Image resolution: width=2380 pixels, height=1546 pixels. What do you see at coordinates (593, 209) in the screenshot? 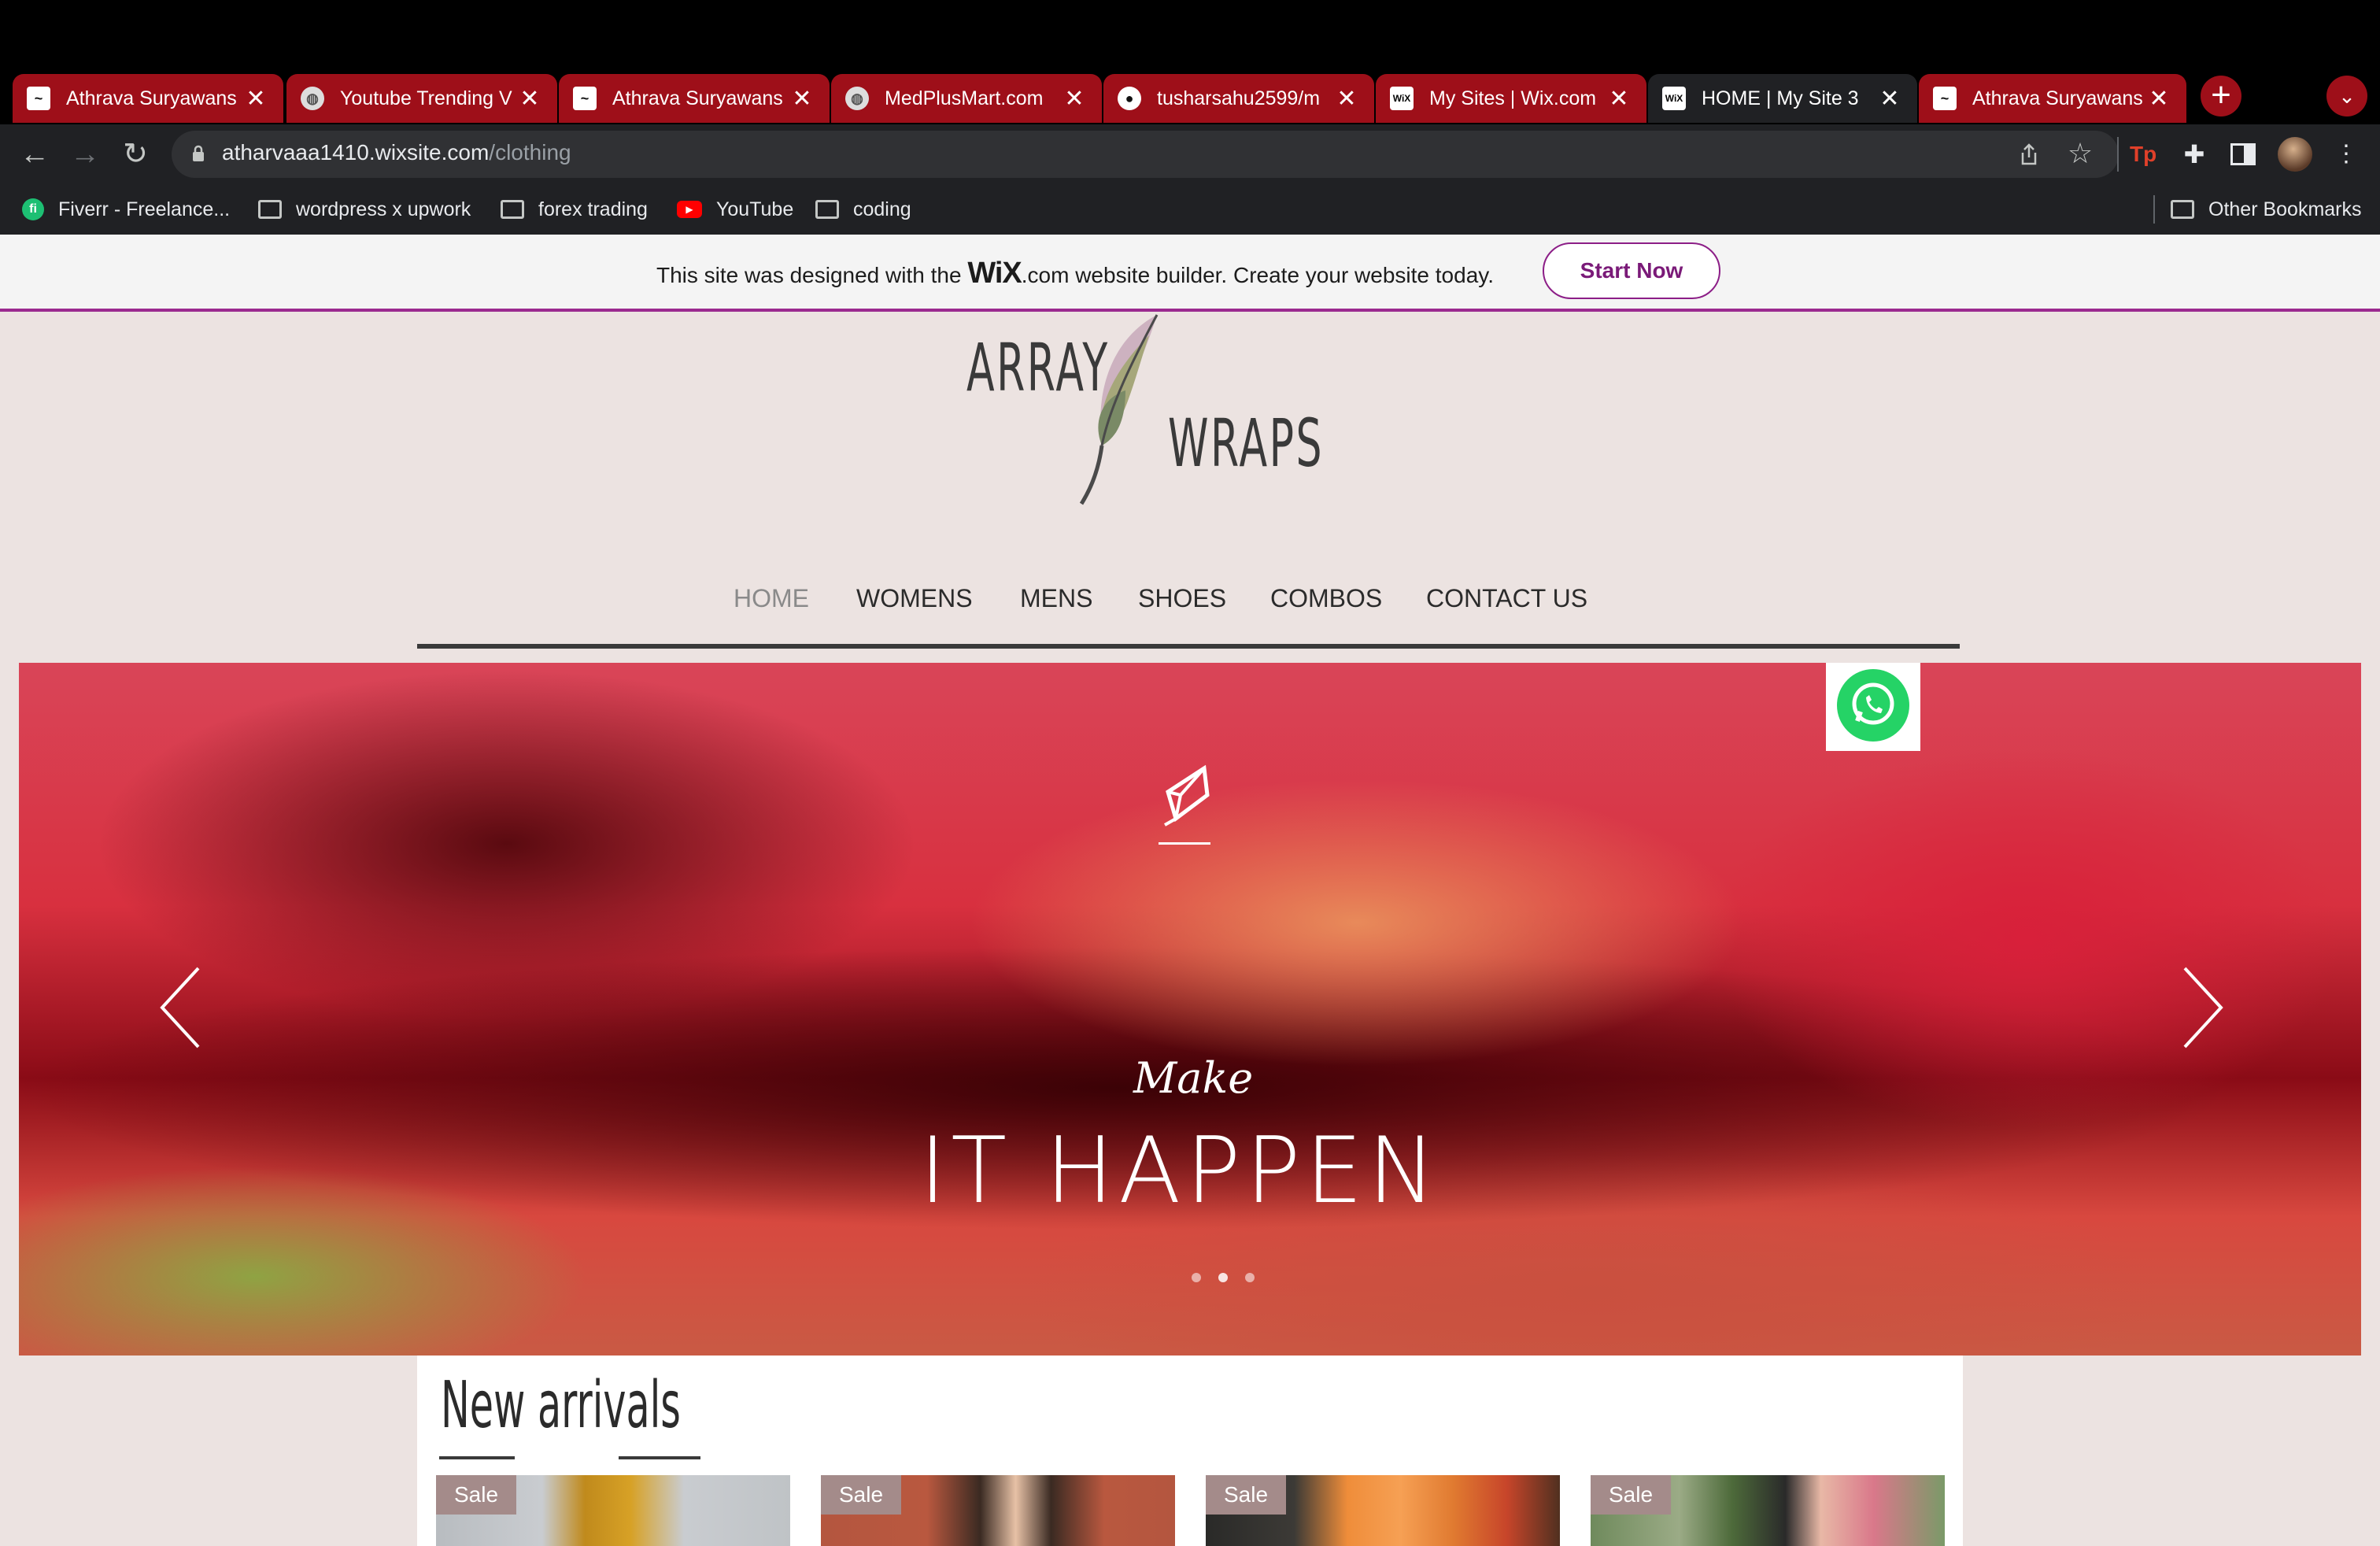
I see `bookmark-label: forex trading` at bounding box center [593, 209].